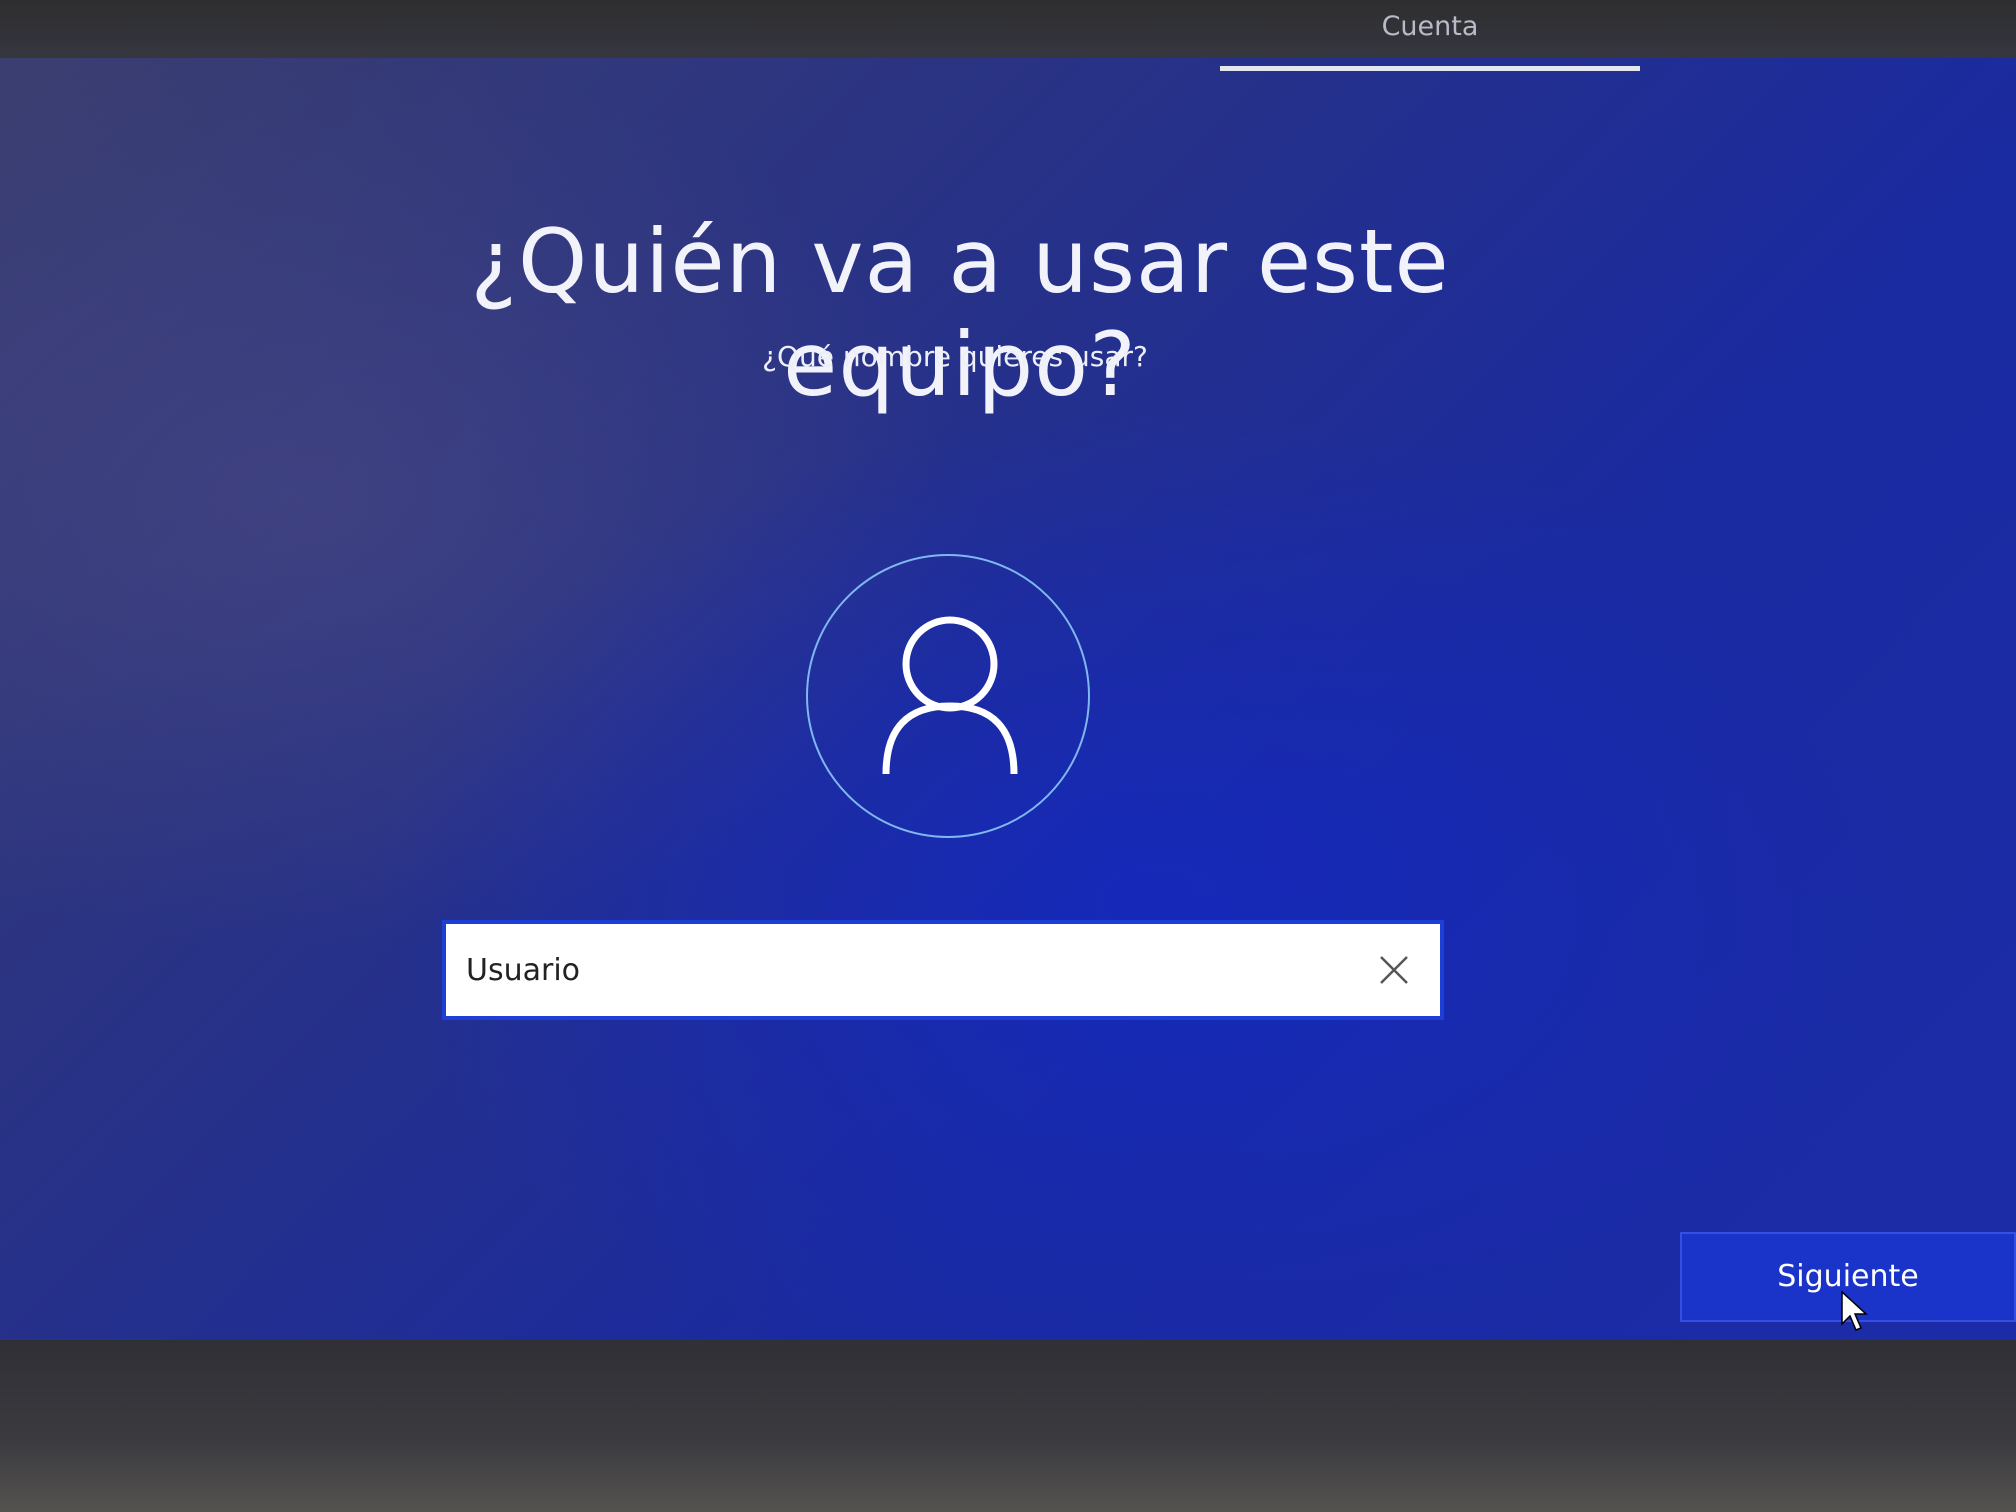  What do you see at coordinates (1008, 1426) in the screenshot?
I see `device-bottom-edge` at bounding box center [1008, 1426].